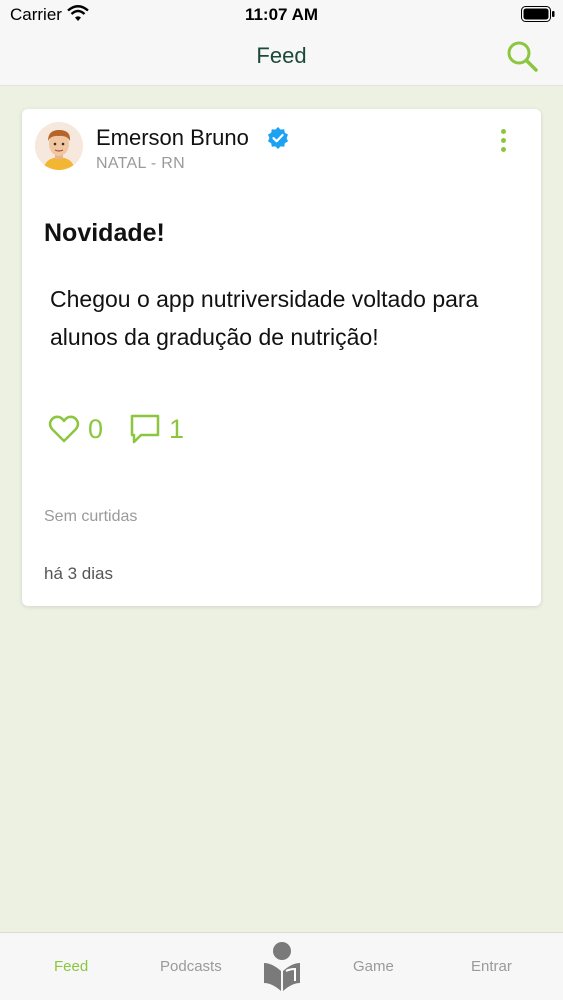 This screenshot has width=563, height=1000. What do you see at coordinates (373, 966) in the screenshot?
I see `tab-game: Game` at bounding box center [373, 966].